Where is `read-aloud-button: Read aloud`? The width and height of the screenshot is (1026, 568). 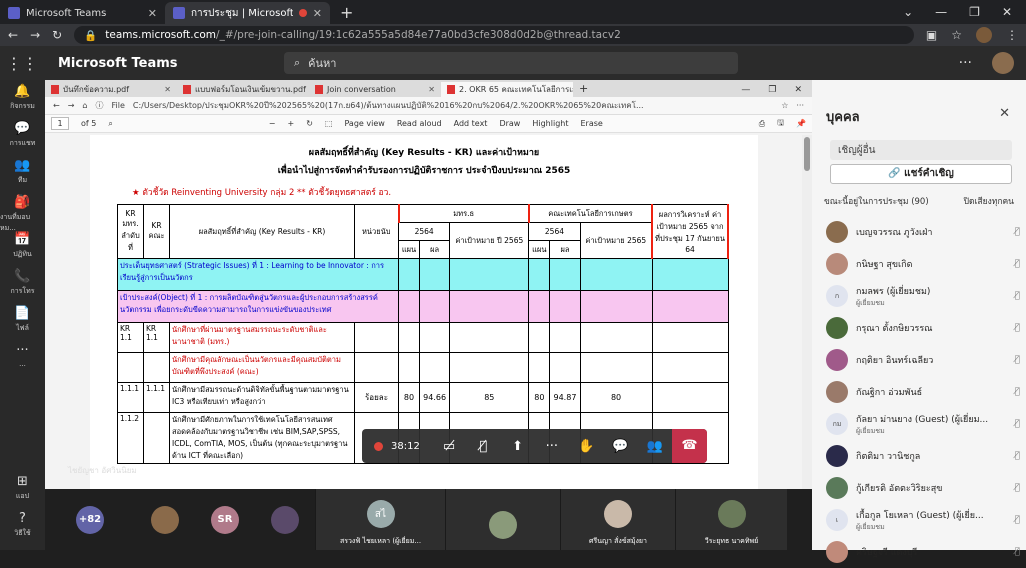 read-aloud-button: Read aloud is located at coordinates (419, 123).